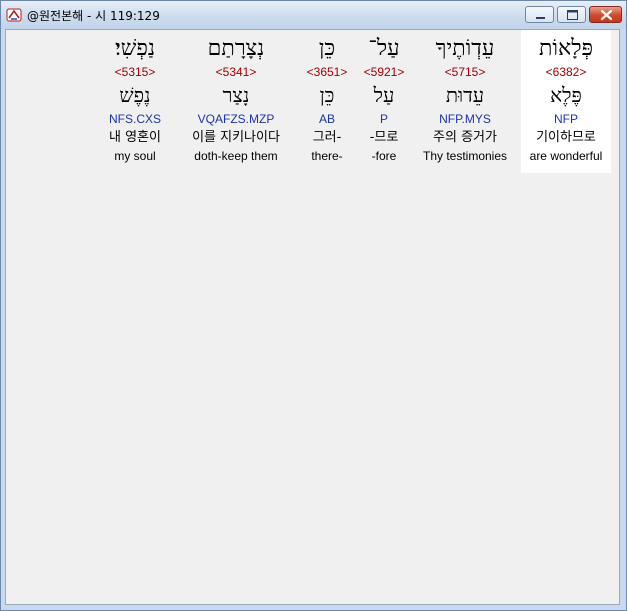 The height and width of the screenshot is (611, 627). I want to click on window-title: @원전본해 - 시 119:129, so click(93, 16).